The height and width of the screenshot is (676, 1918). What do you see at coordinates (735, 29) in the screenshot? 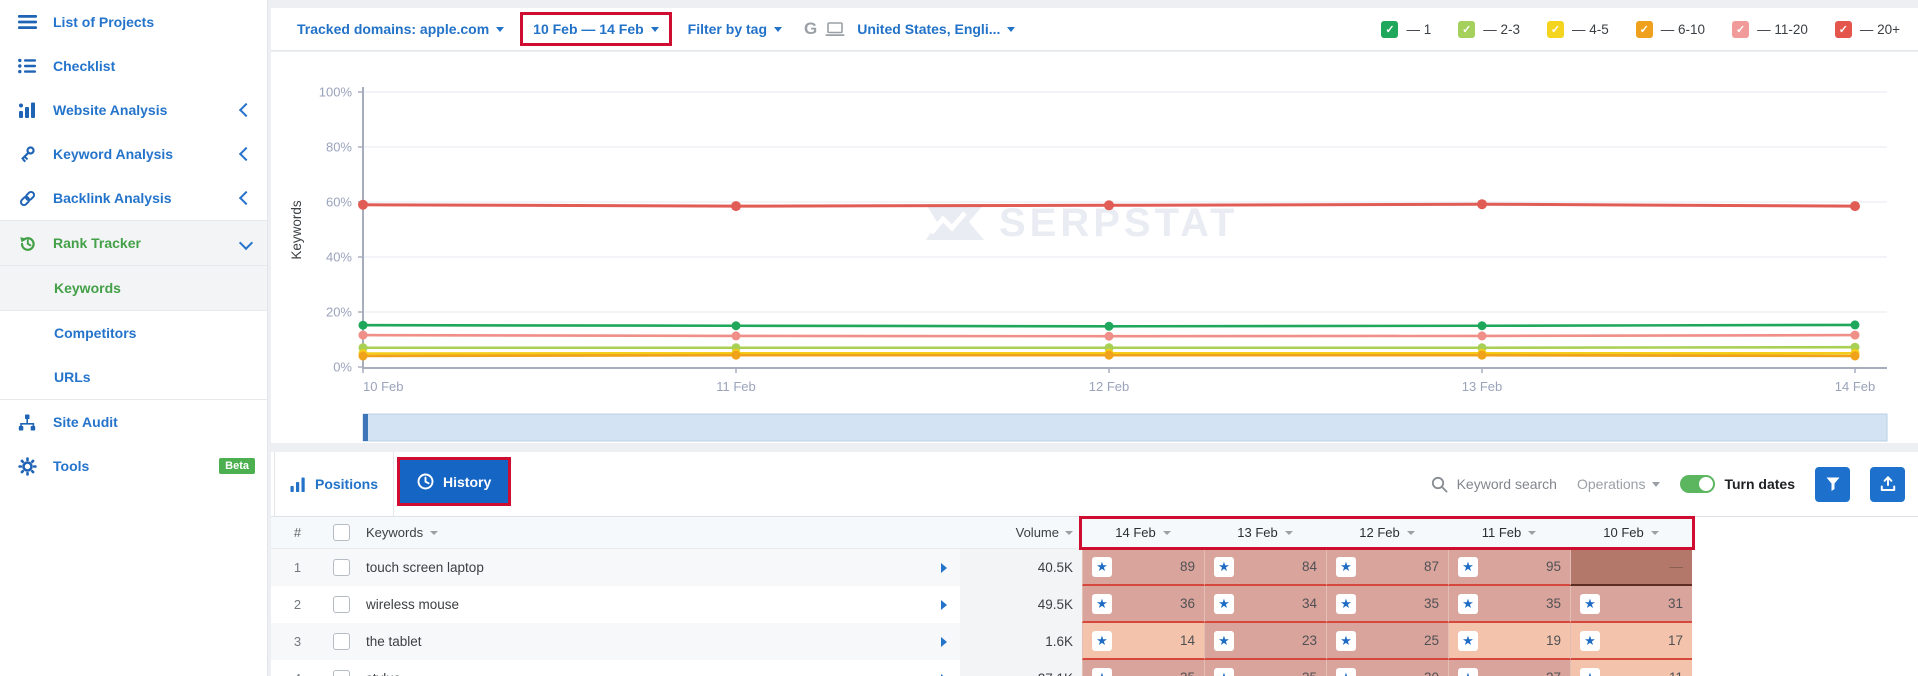
I see `filter-by-tag-dropdown: Filter by tag` at bounding box center [735, 29].